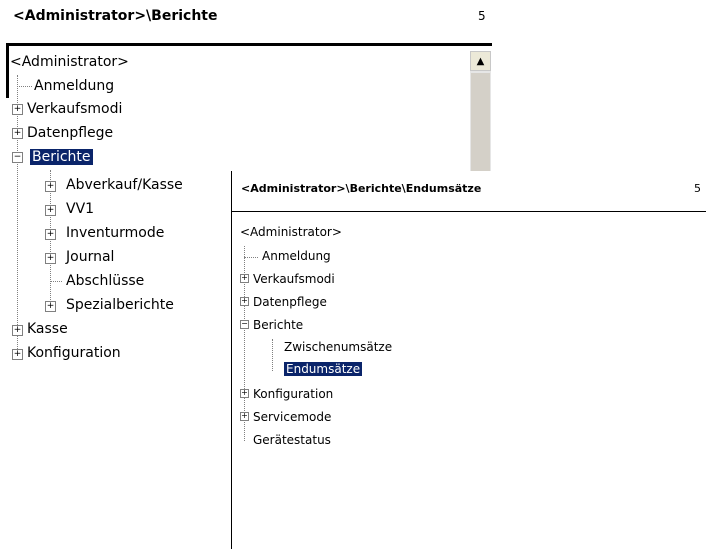 This screenshot has height=549, width=706. What do you see at coordinates (7, 70) in the screenshot?
I see `header-divider-left` at bounding box center [7, 70].